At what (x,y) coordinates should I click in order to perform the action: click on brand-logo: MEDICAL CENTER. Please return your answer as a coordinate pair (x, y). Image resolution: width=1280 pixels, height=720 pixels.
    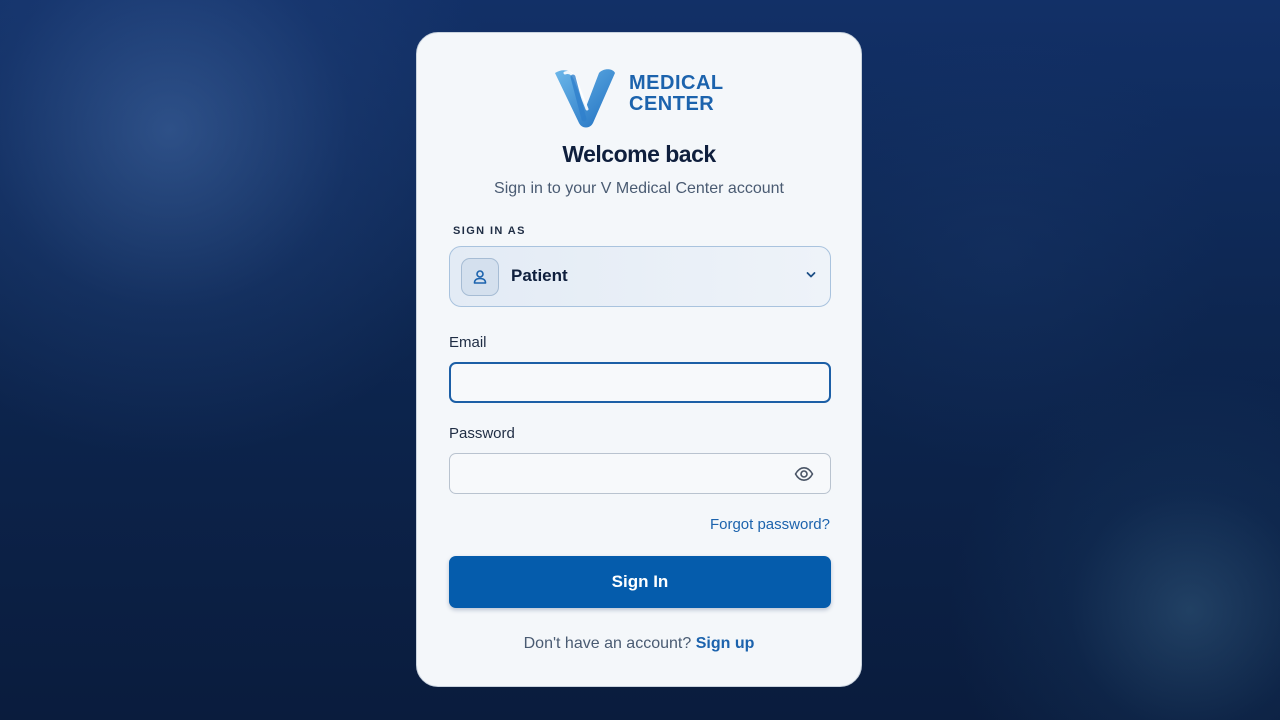
    Looking at the image, I should click on (643, 98).